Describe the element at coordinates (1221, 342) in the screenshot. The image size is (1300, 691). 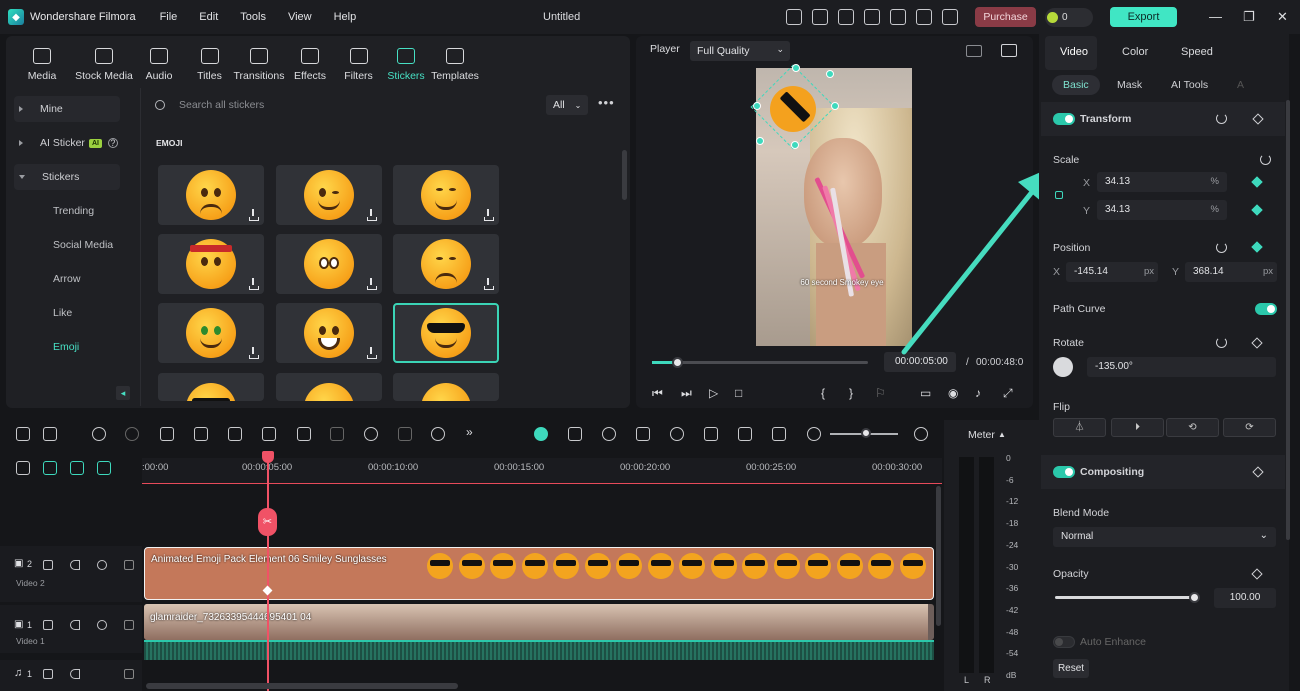
I see `rotate-reset-icon` at that location.